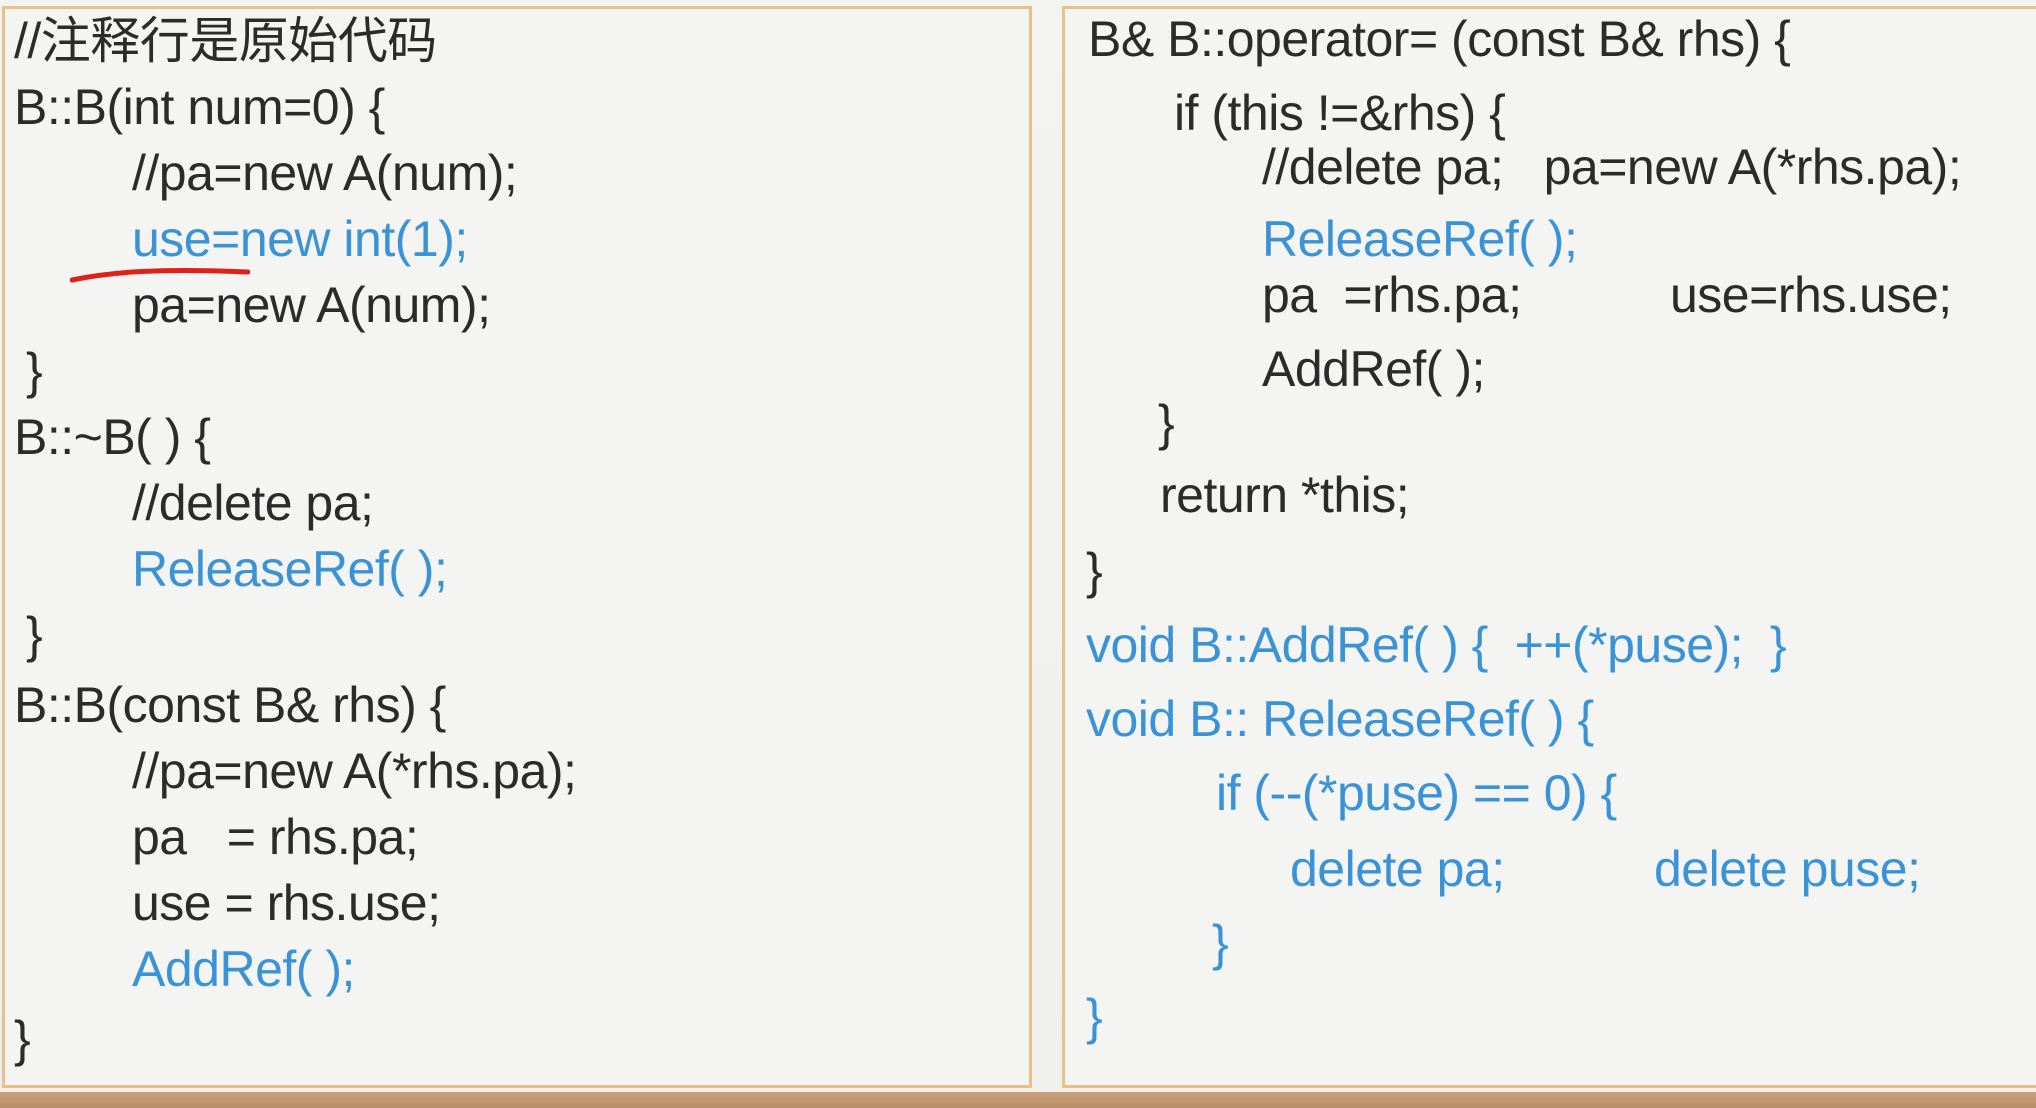 The image size is (2036, 1108). What do you see at coordinates (253, 503) in the screenshot?
I see `code-line-original-delete: //delete pa;` at bounding box center [253, 503].